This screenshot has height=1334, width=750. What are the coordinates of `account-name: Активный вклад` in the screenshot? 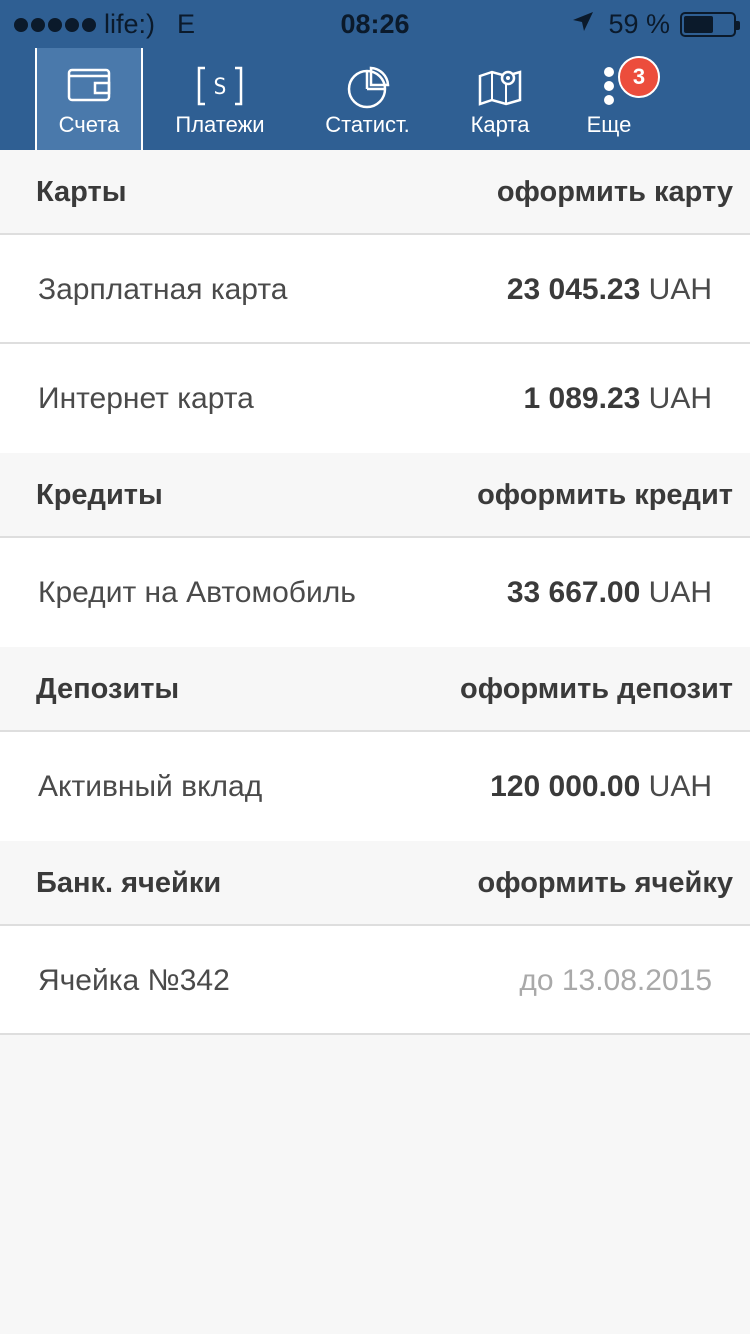 It's located at (150, 786).